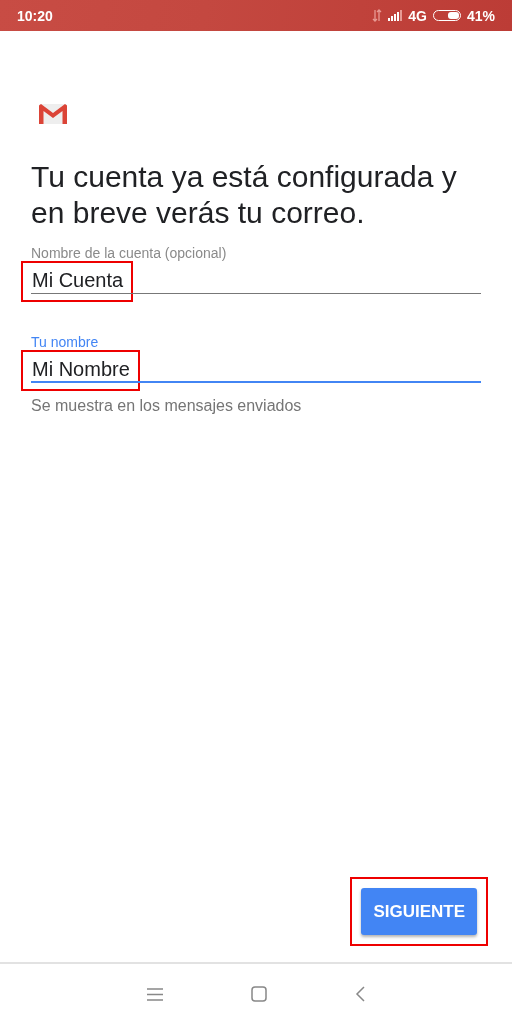  I want to click on battery-percentage: 41%, so click(480, 15).